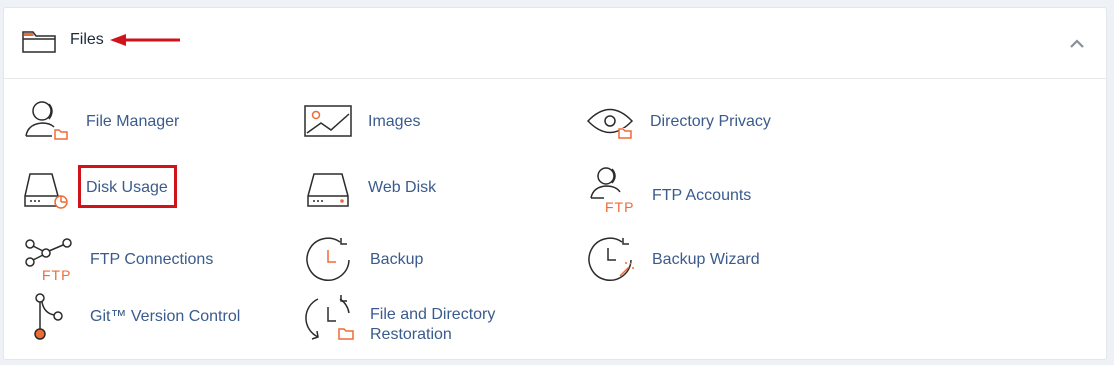 Image resolution: width=1114 pixels, height=365 pixels. I want to click on ftp-connections-link: FTP FTP Connections, so click(132, 260).